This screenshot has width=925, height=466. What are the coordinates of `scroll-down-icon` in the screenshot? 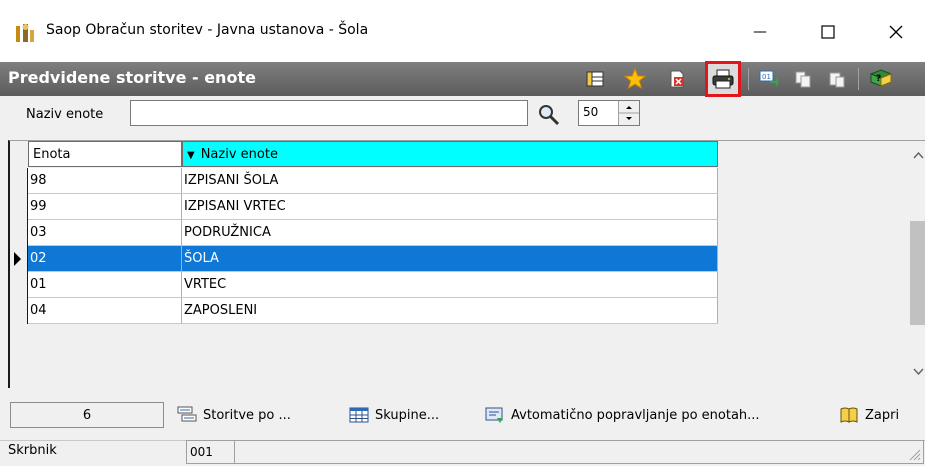 It's located at (917, 371).